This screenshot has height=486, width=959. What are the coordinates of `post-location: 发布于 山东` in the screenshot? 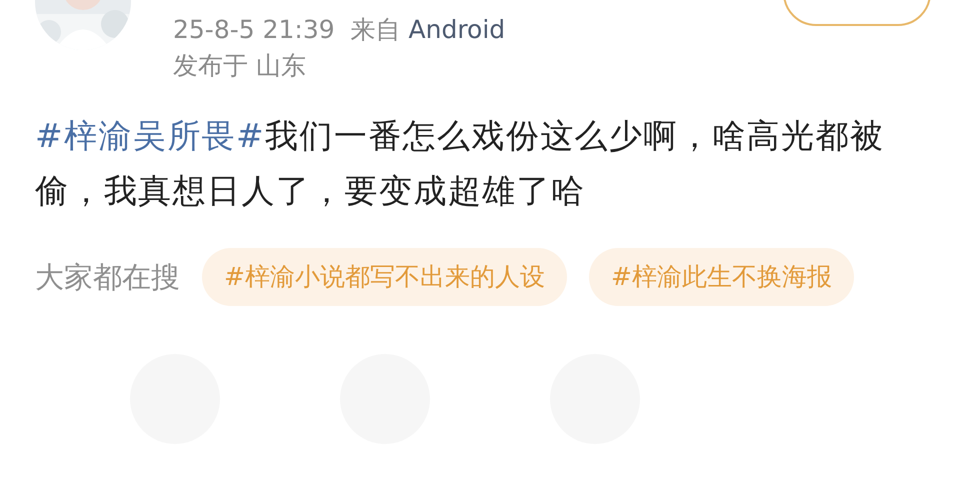 It's located at (240, 66).